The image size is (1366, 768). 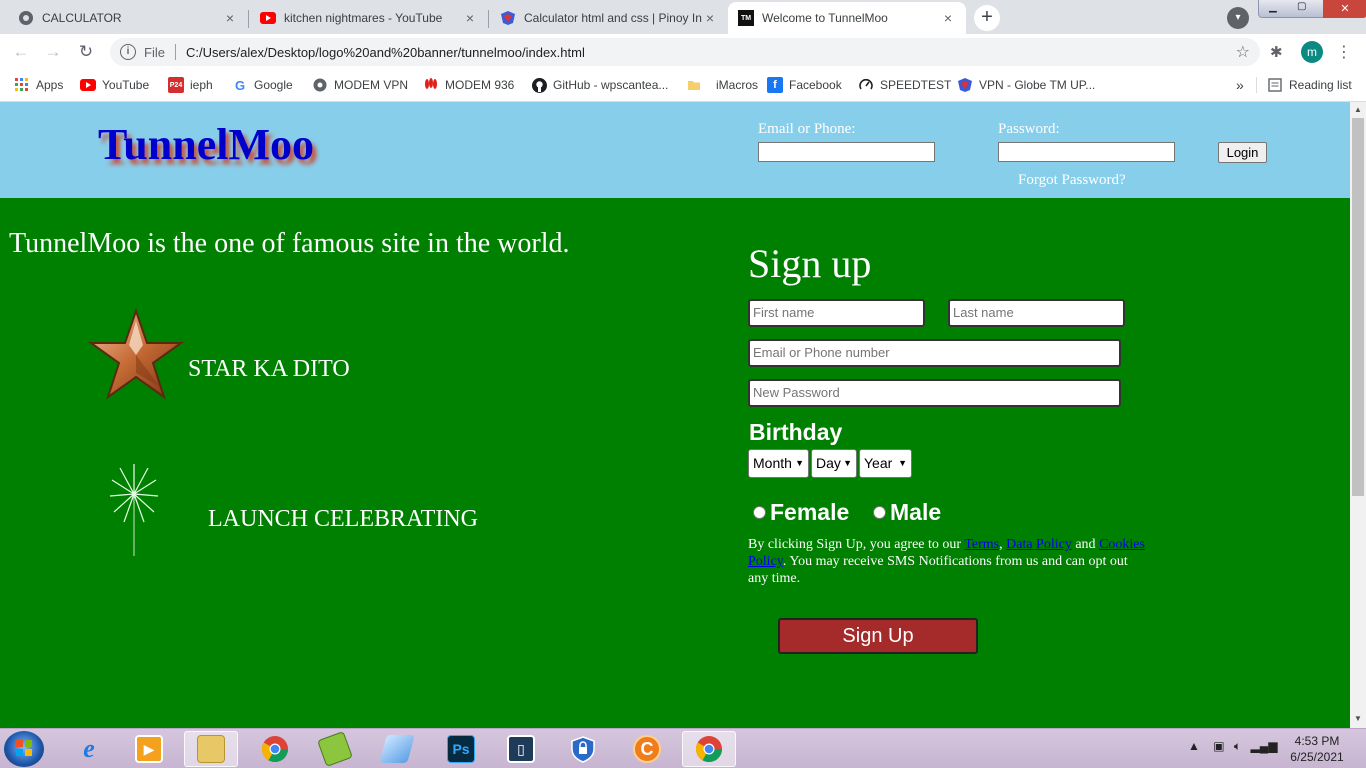 I want to click on bookmark-google: G Google, so click(x=262, y=85).